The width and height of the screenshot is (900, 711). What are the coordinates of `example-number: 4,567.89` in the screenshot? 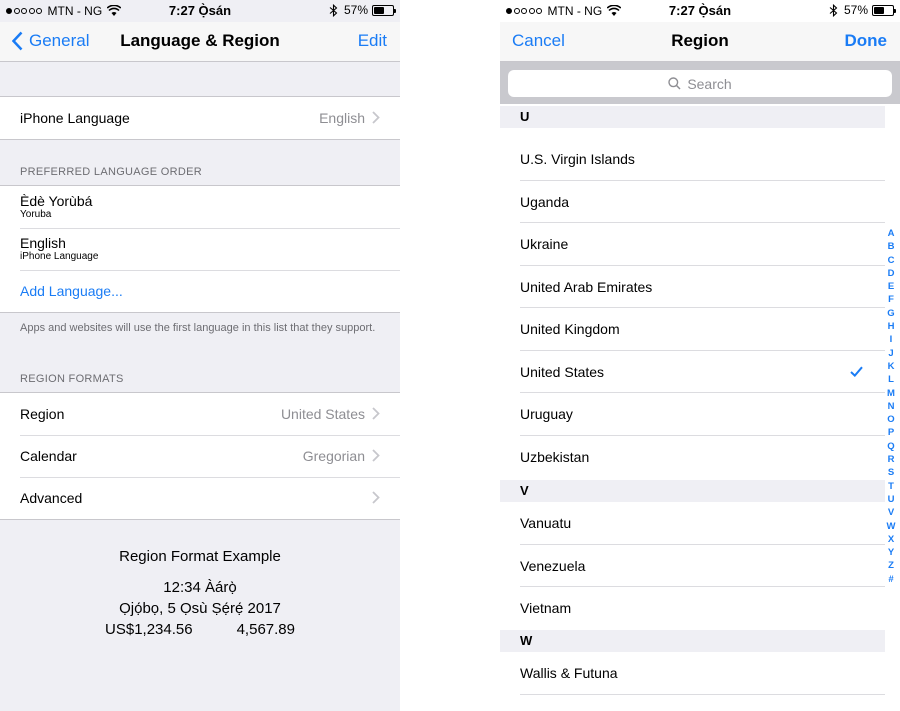 It's located at (265, 629).